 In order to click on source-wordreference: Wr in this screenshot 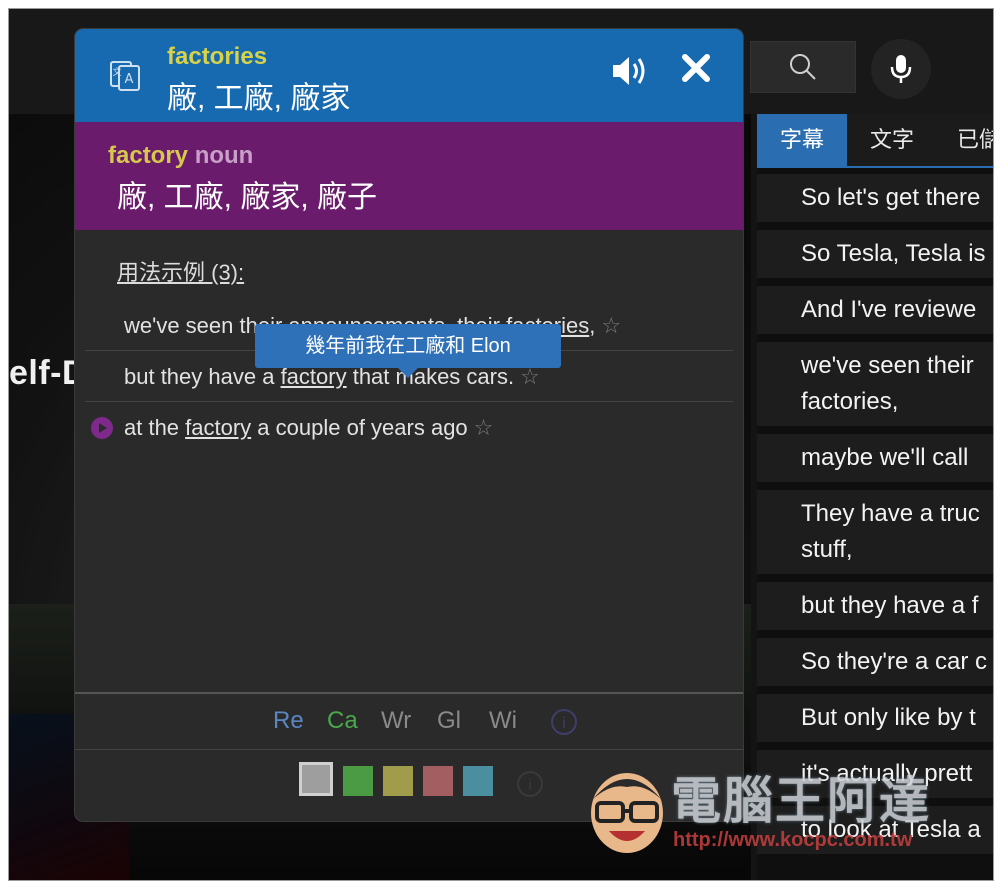, I will do `click(396, 721)`.